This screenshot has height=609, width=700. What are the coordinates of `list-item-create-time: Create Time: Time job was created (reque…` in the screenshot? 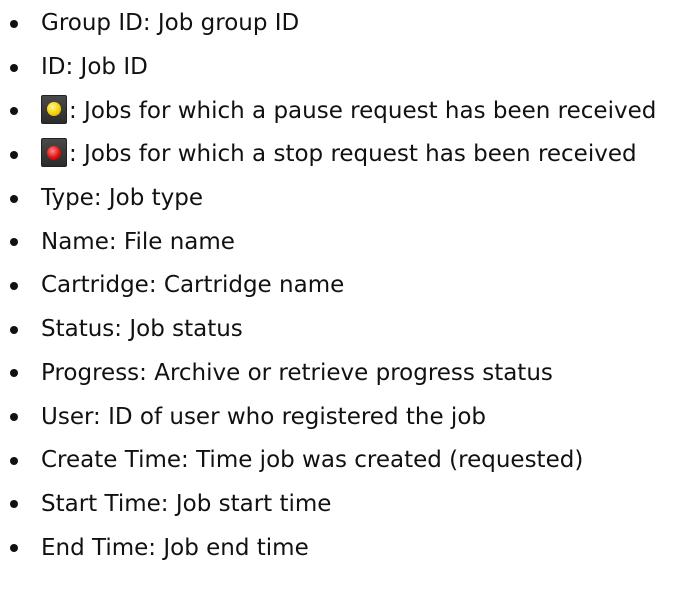 It's located at (350, 461).